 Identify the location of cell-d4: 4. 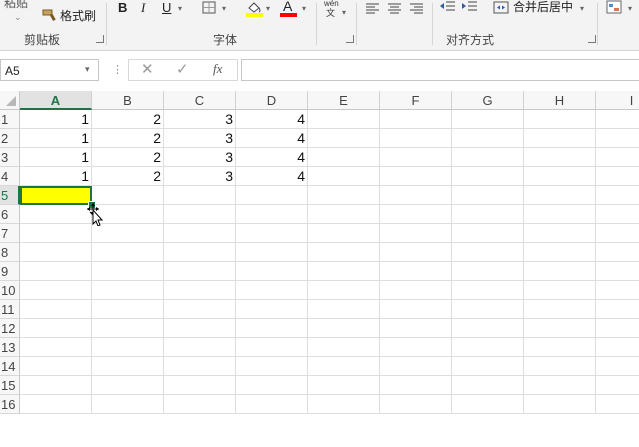
(272, 176).